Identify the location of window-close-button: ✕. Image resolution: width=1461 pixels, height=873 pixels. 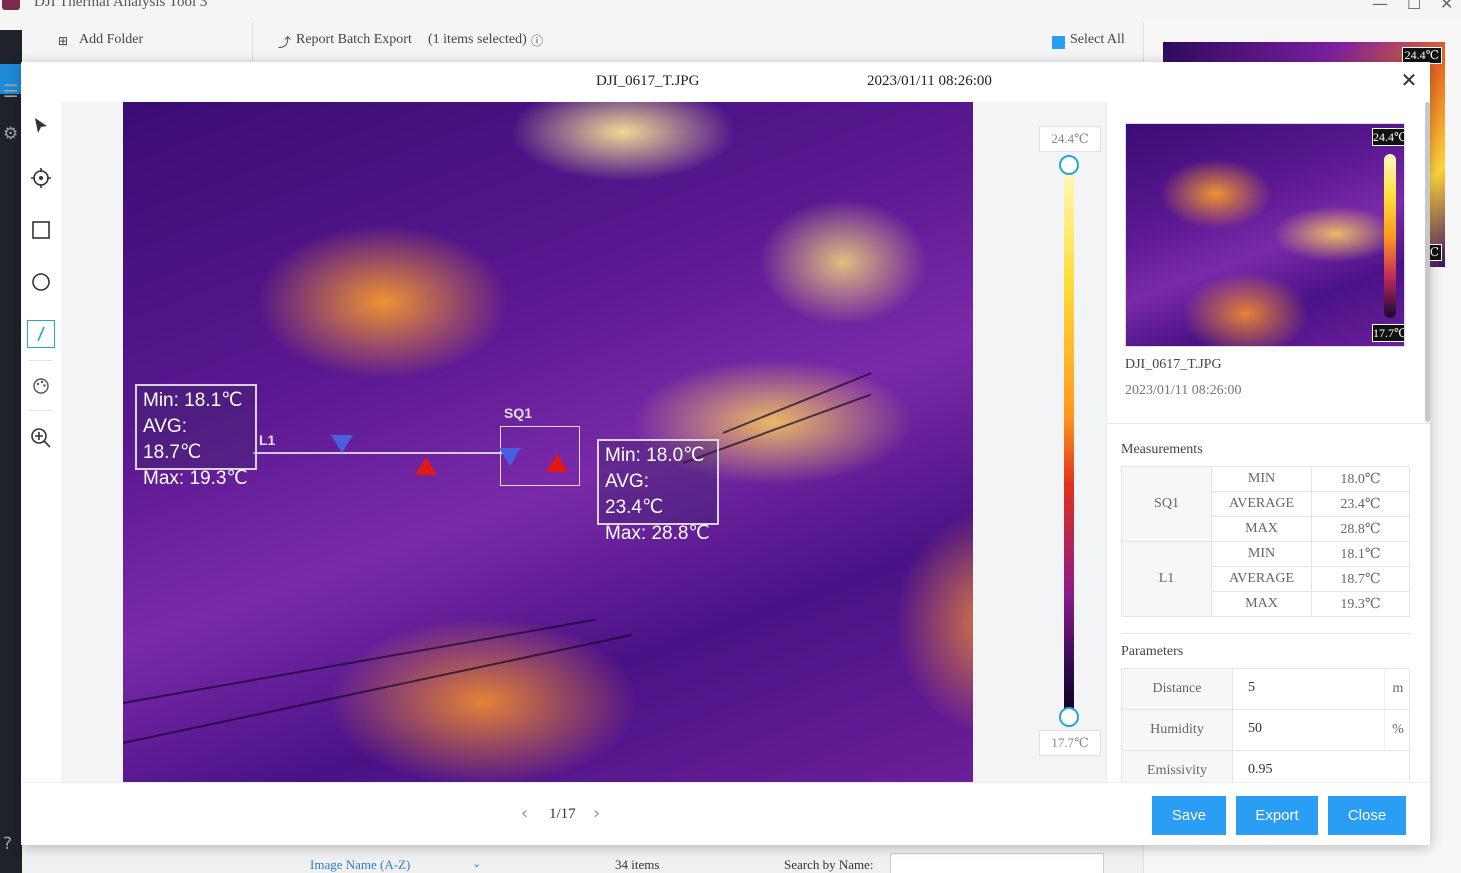
(1446, 6).